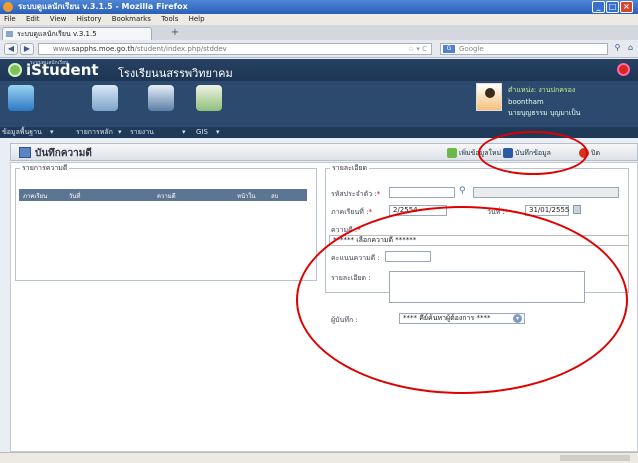 Image resolution: width=638 pixels, height=463 pixels. I want to click on menu-view: View, so click(58, 19).